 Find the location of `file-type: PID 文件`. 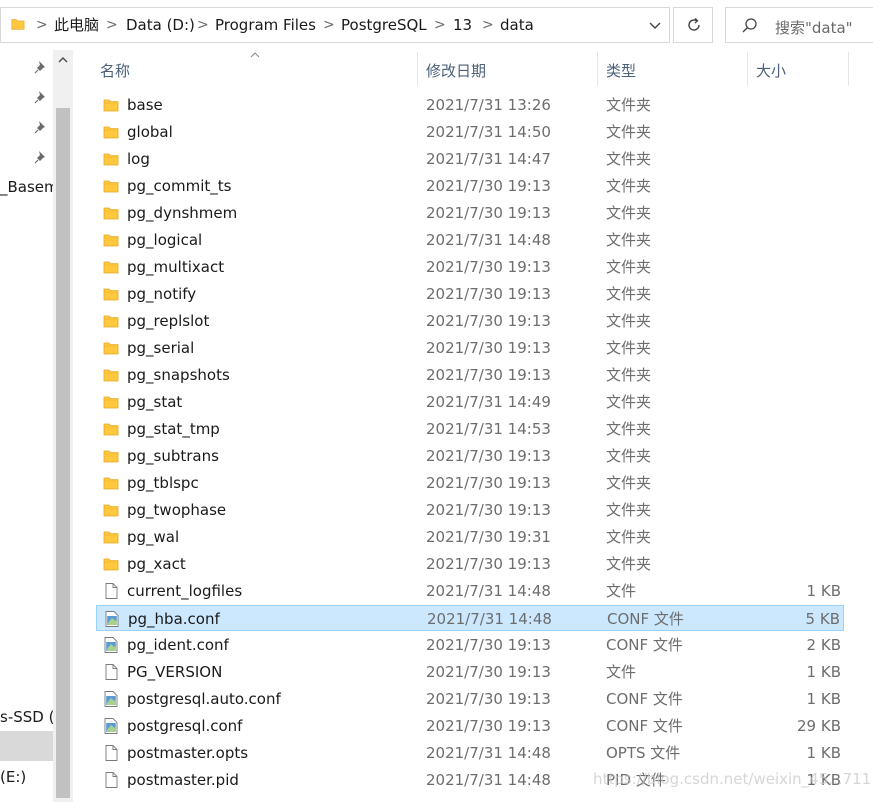

file-type: PID 文件 is located at coordinates (636, 780).